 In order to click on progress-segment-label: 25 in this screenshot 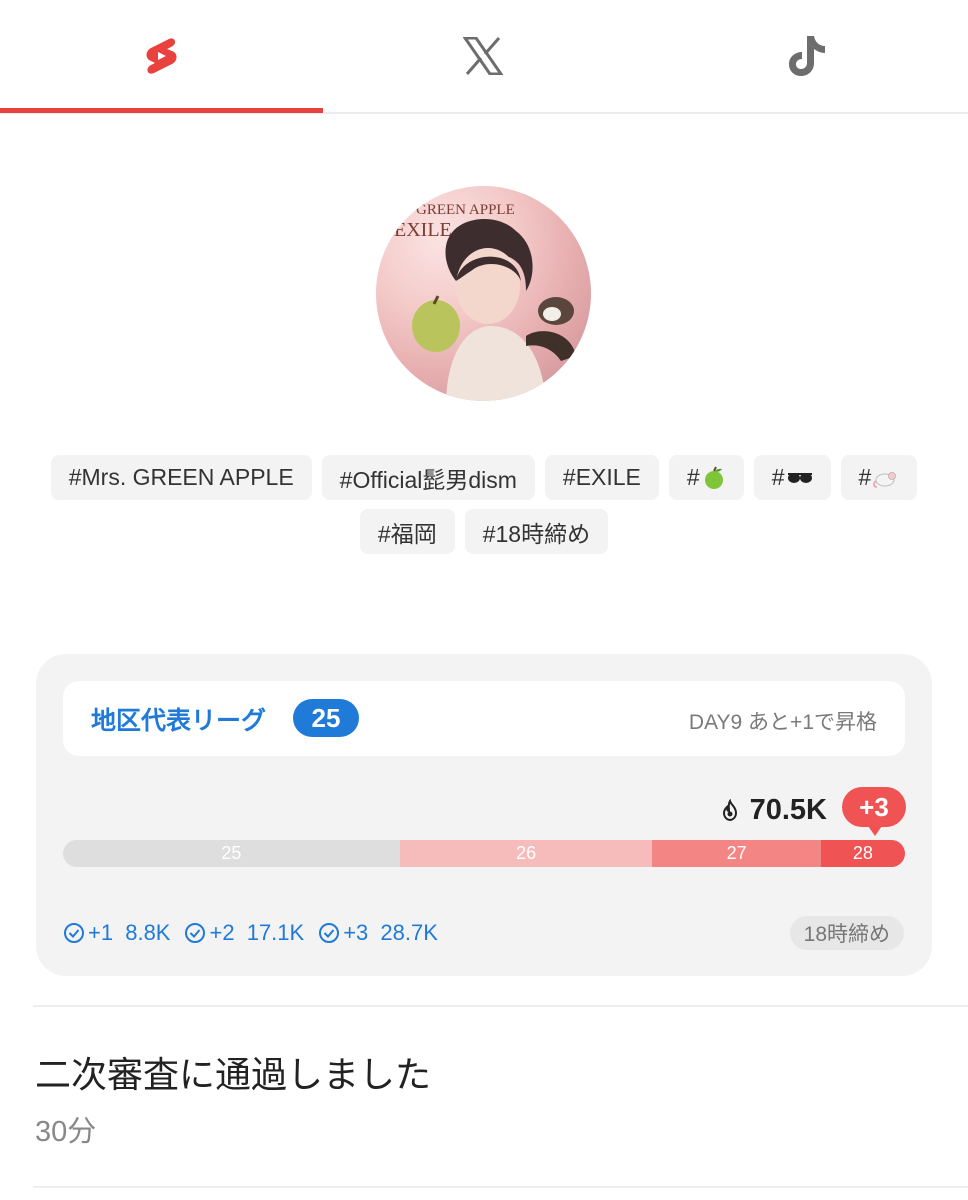, I will do `click(231, 853)`.